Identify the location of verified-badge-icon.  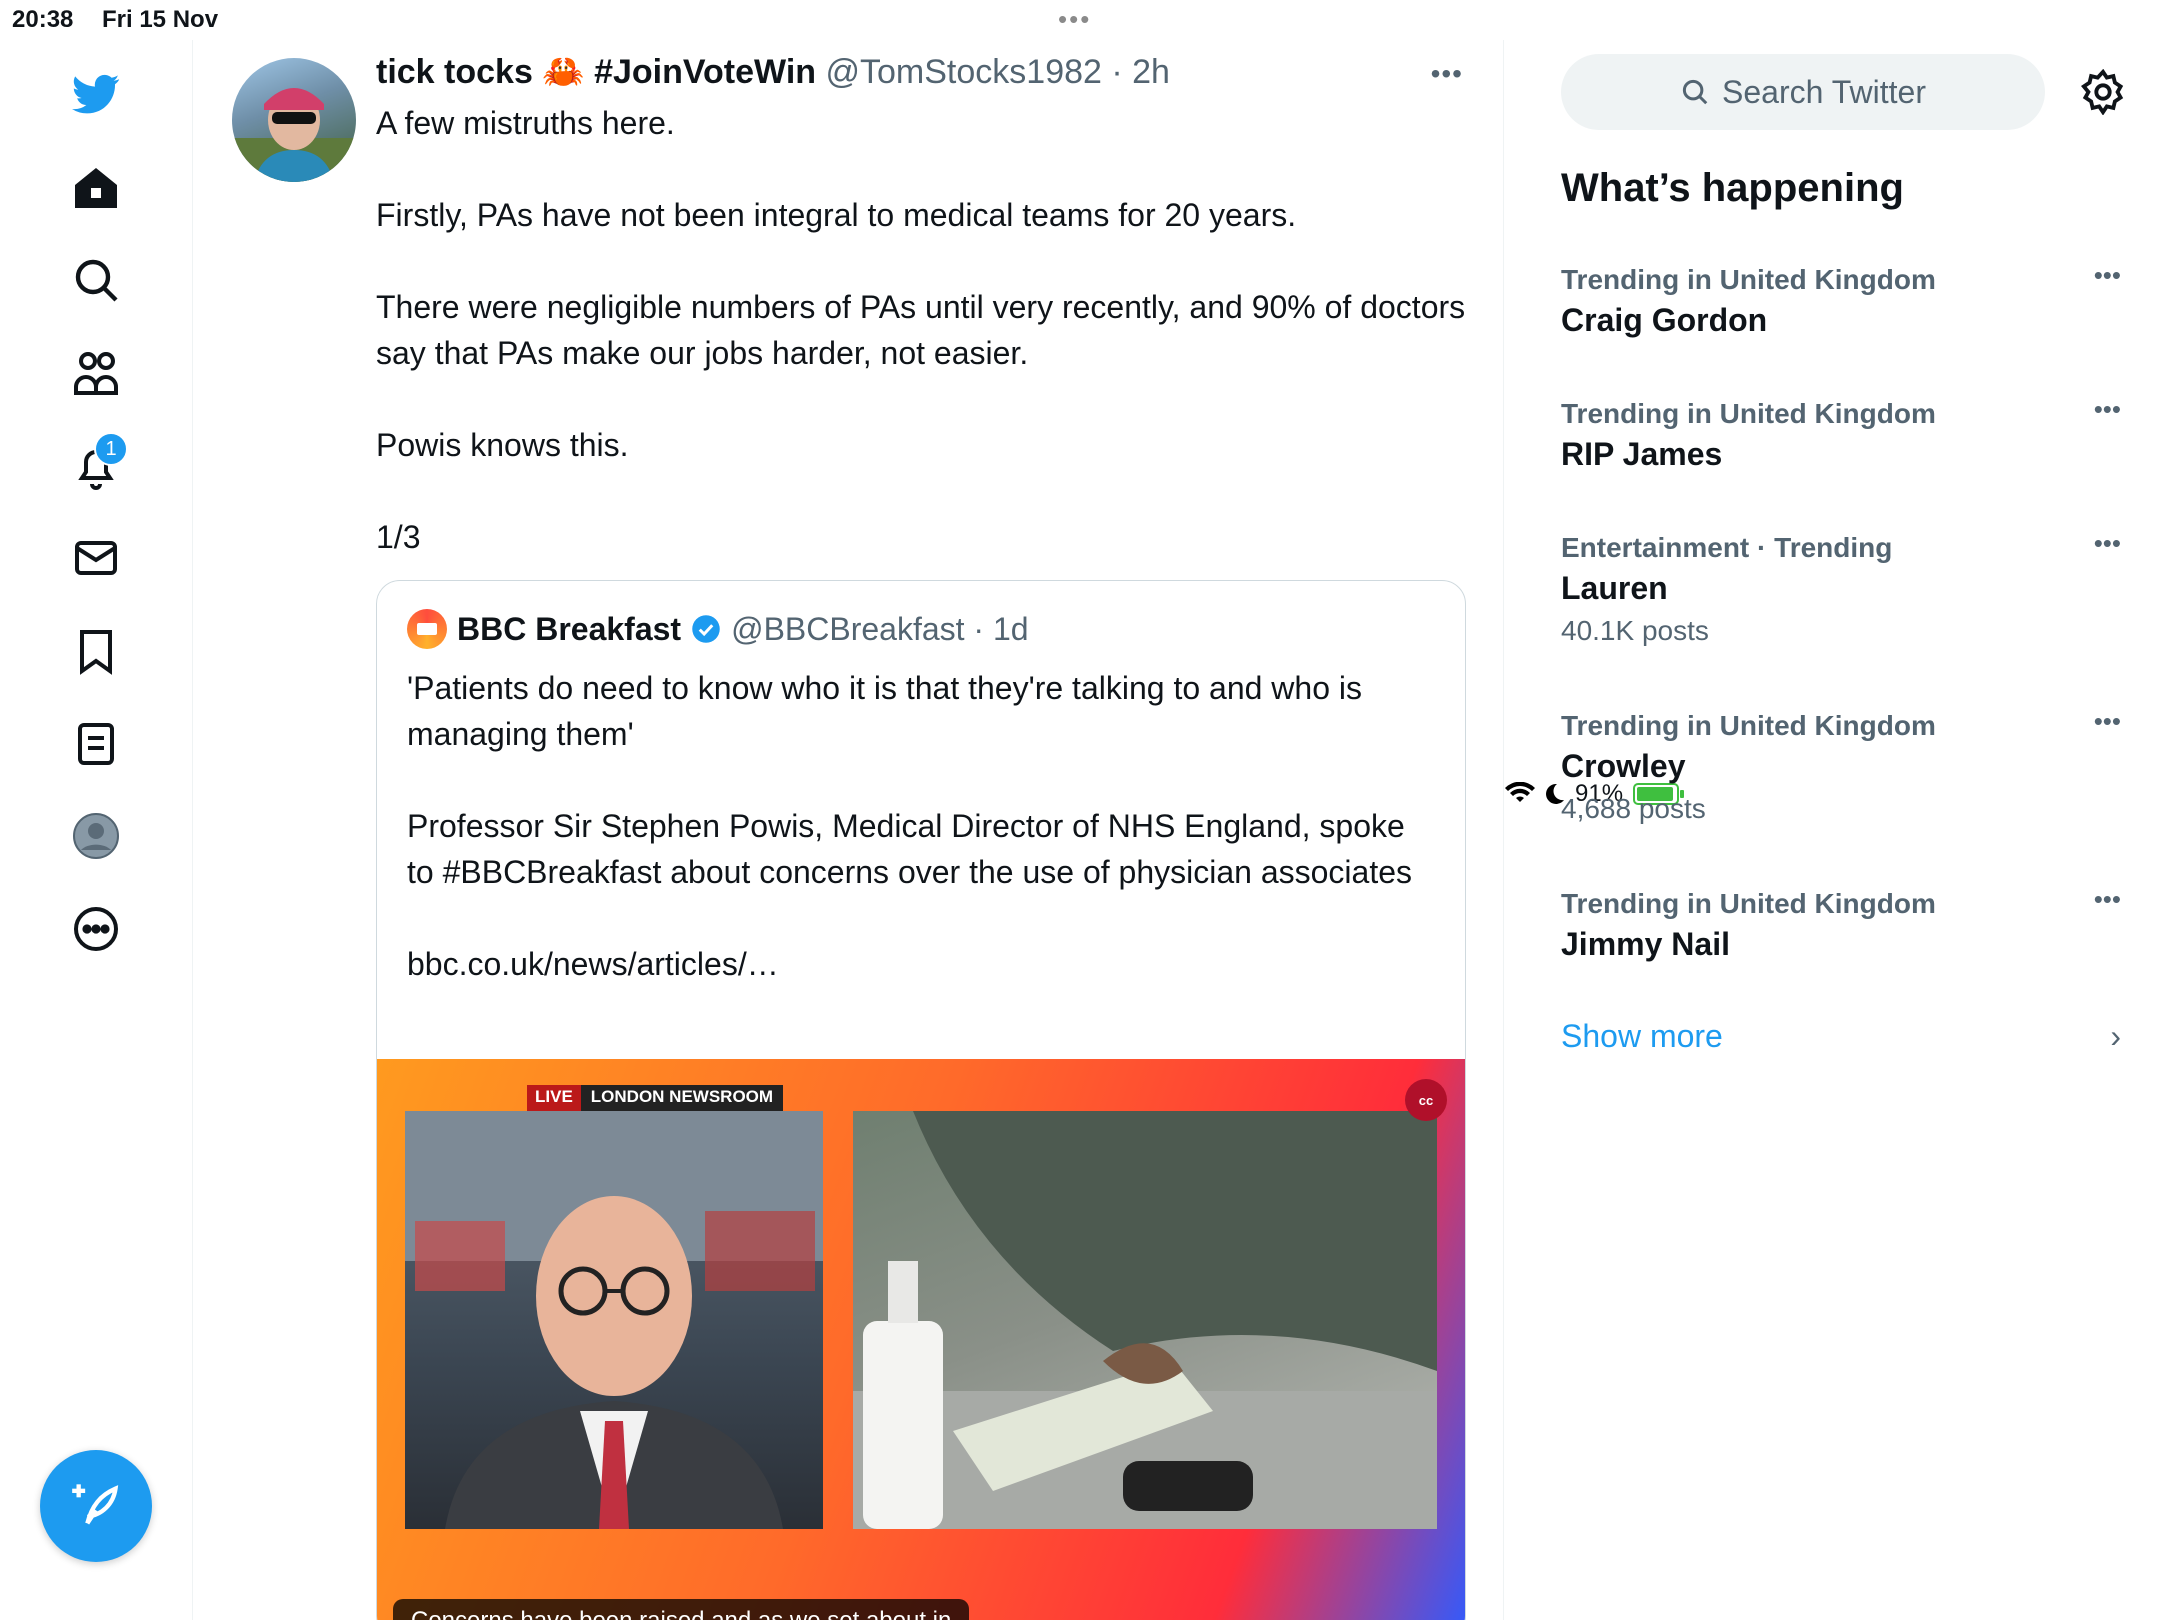
(706, 629).